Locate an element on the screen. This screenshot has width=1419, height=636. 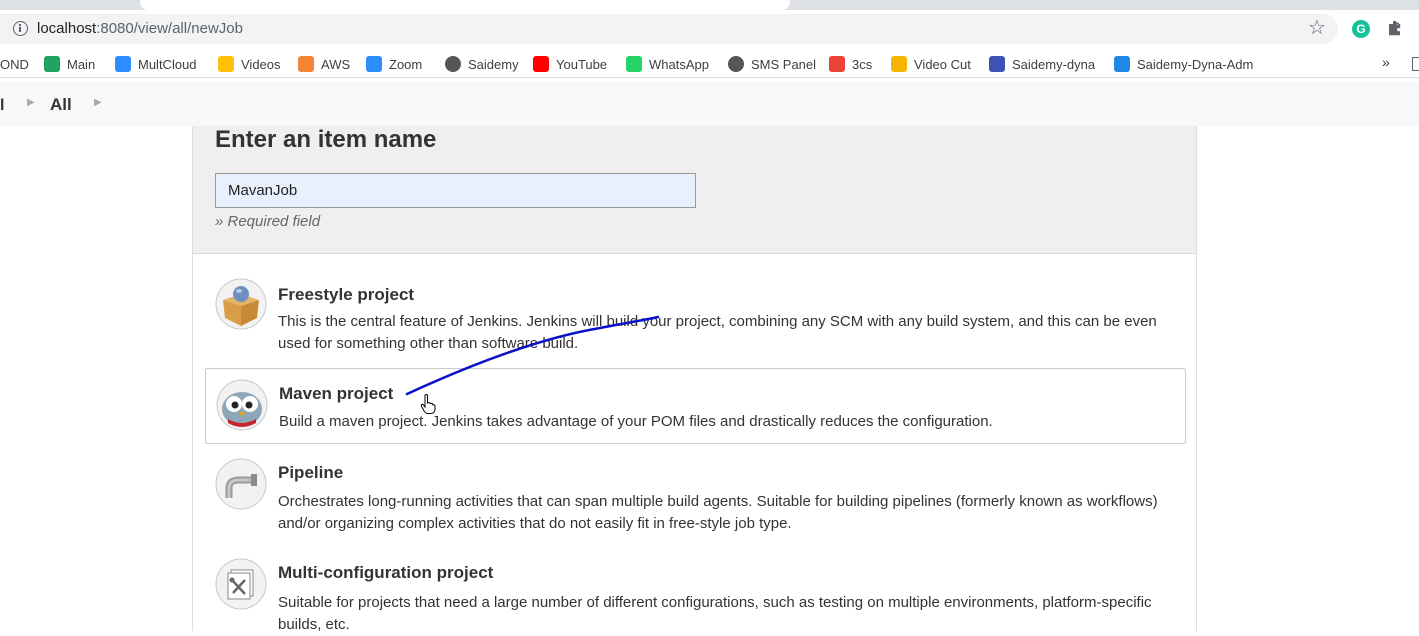
extensions-puzzle-icon is located at coordinates (1395, 28).